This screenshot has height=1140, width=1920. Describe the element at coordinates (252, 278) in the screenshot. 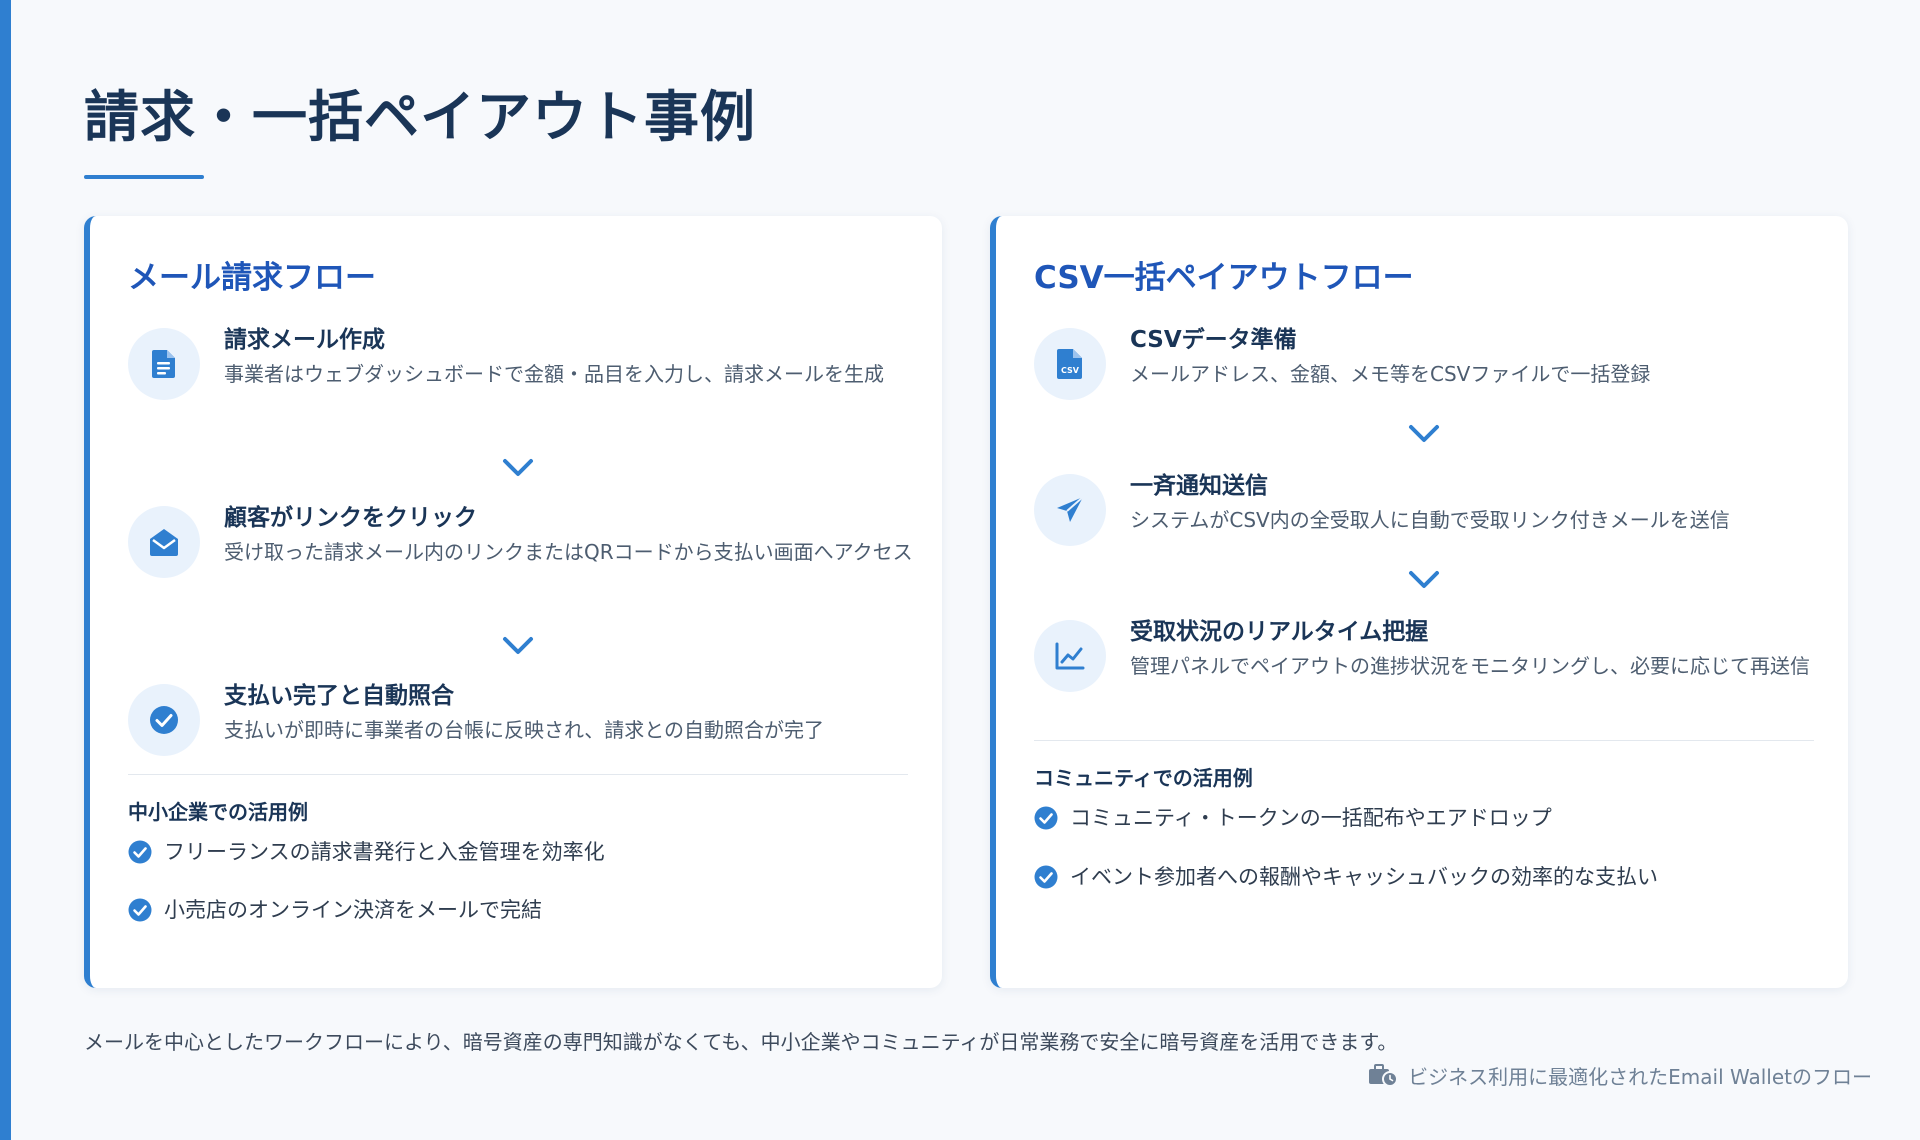

I see `card-title: メール請求フロー` at that location.